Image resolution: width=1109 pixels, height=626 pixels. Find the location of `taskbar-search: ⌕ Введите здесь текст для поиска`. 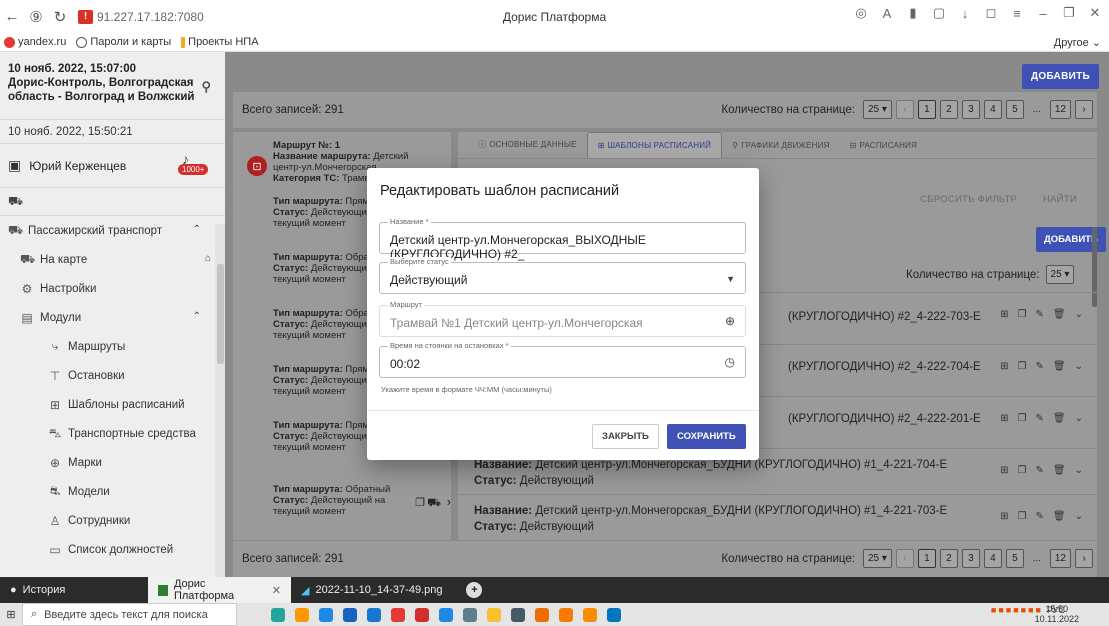

taskbar-search: ⌕ Введите здесь текст для поиска is located at coordinates (129, 614).